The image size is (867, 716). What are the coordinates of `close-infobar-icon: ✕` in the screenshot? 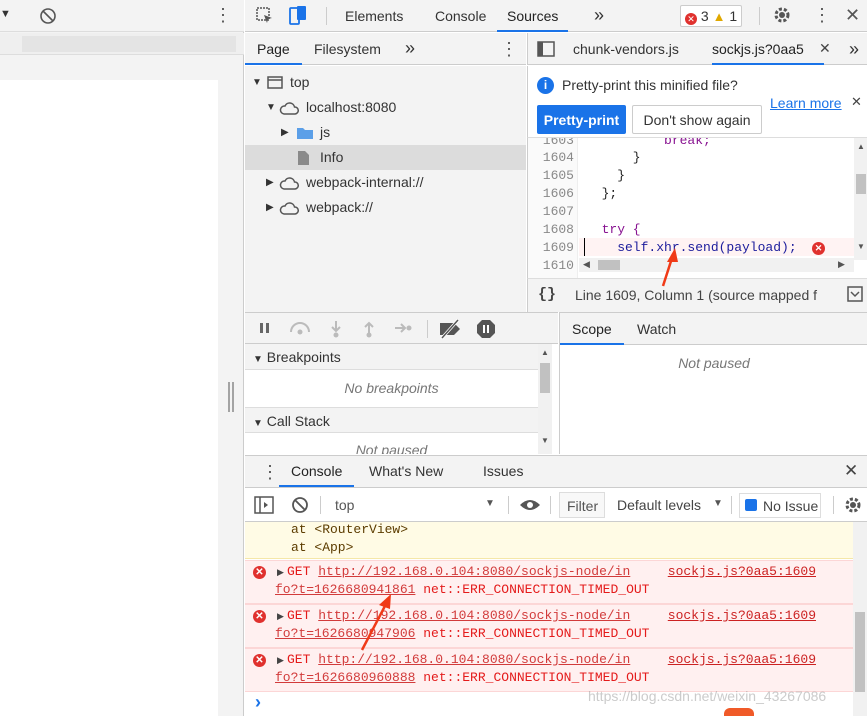 It's located at (856, 102).